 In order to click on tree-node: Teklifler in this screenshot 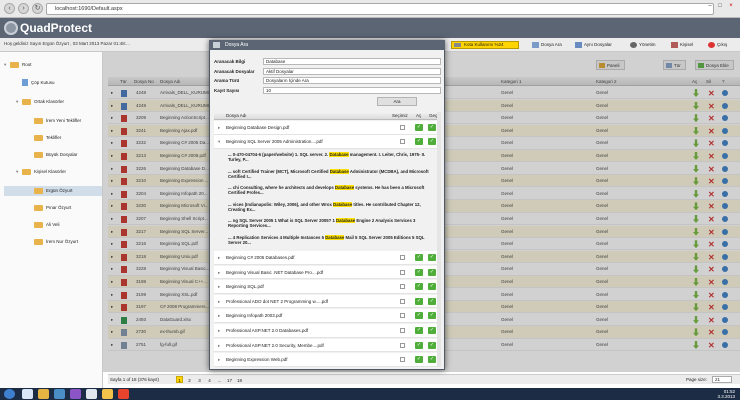, I will do `click(53, 138)`.